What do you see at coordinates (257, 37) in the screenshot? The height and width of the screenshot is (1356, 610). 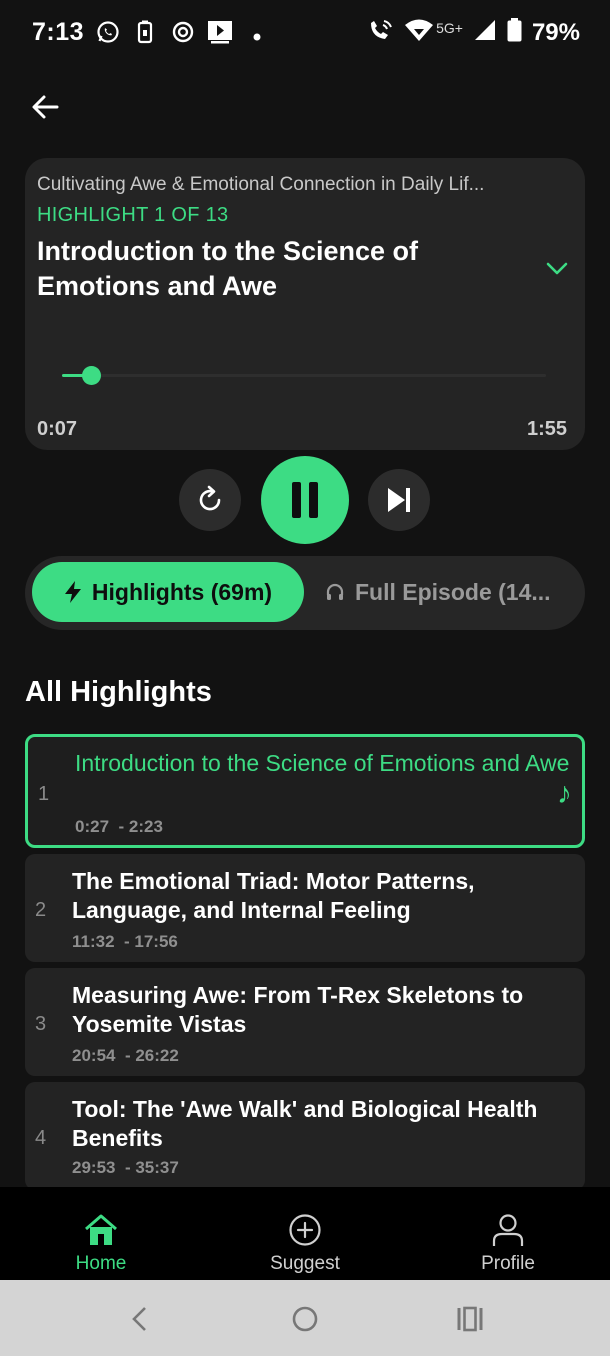 I see `dot-icon` at bounding box center [257, 37].